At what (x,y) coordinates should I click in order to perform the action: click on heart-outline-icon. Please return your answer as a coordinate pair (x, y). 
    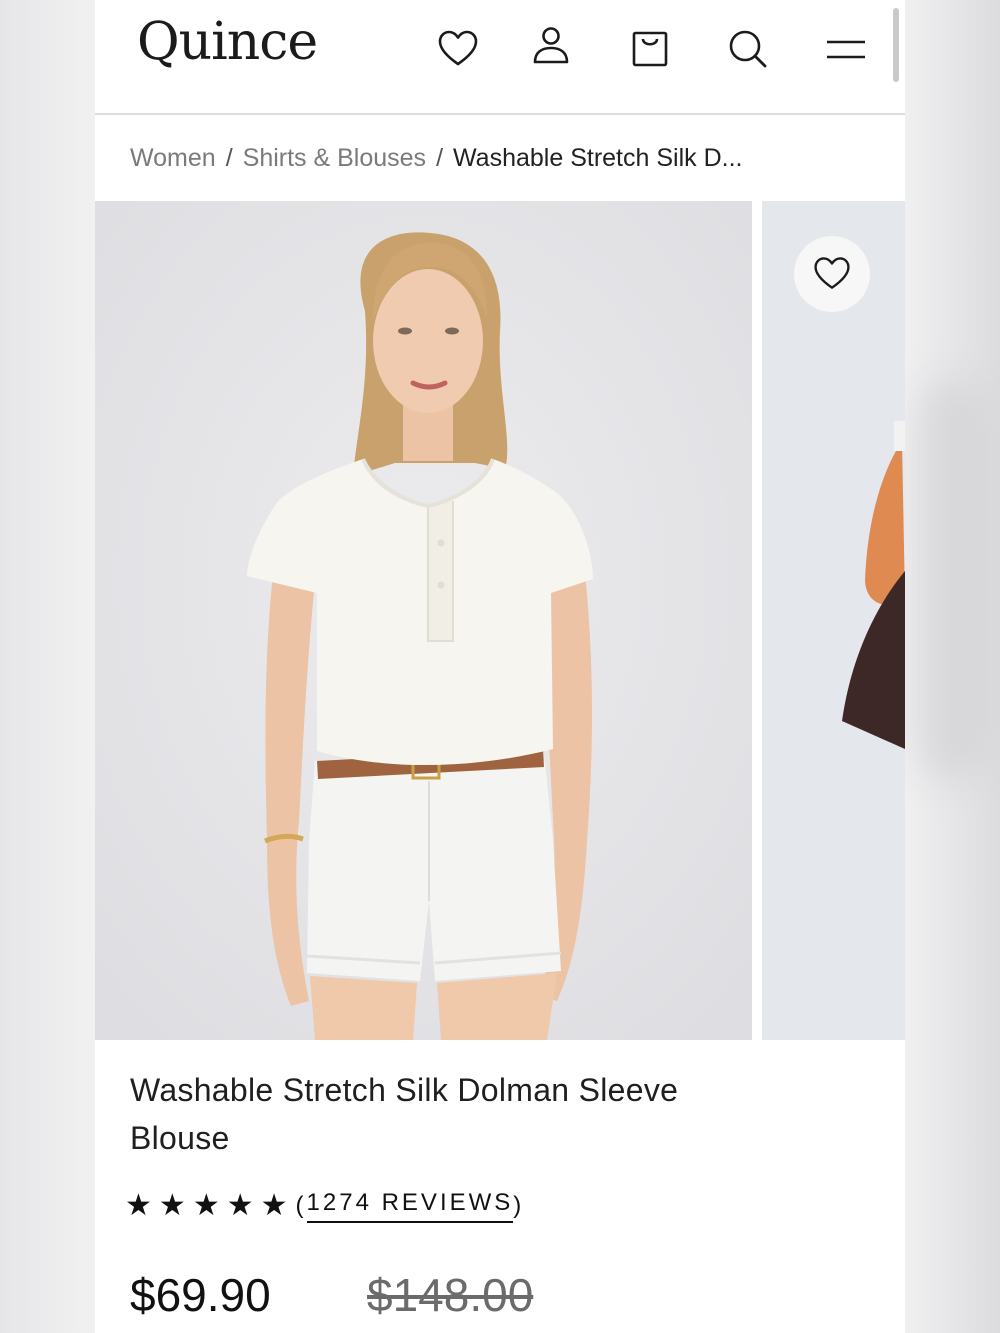
    Looking at the image, I should click on (832, 273).